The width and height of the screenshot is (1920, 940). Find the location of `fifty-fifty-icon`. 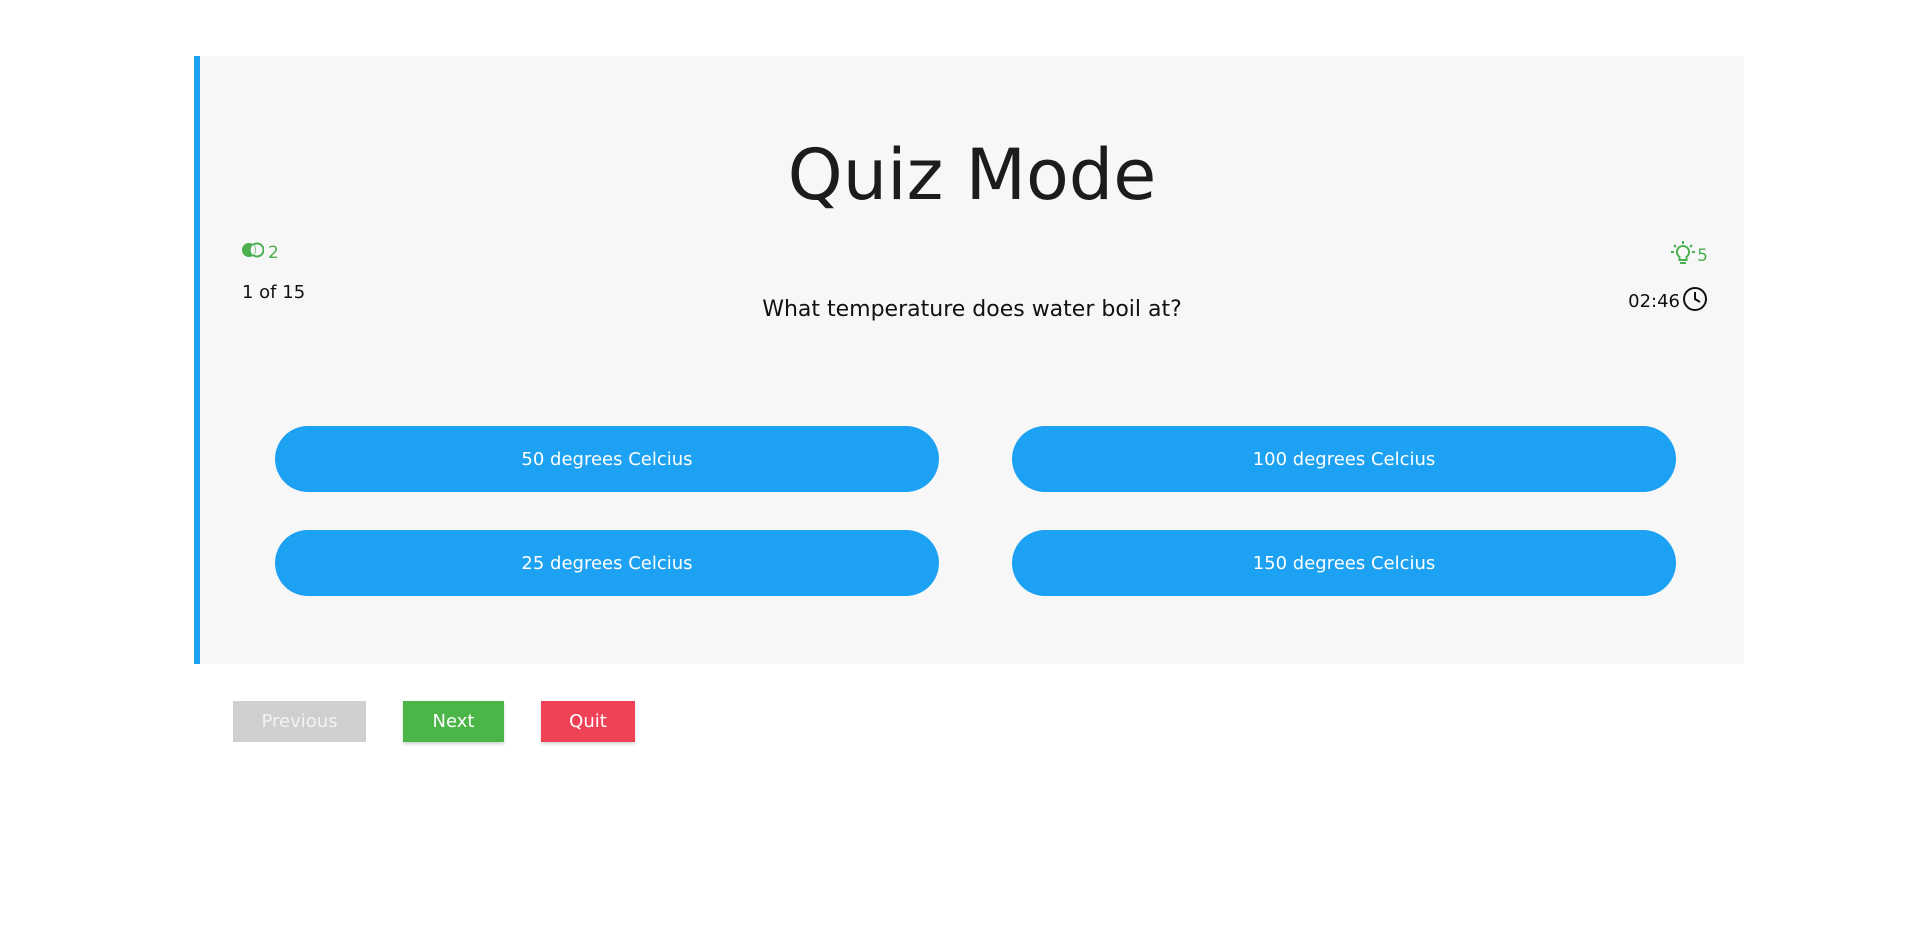

fifty-fifty-icon is located at coordinates (253, 252).